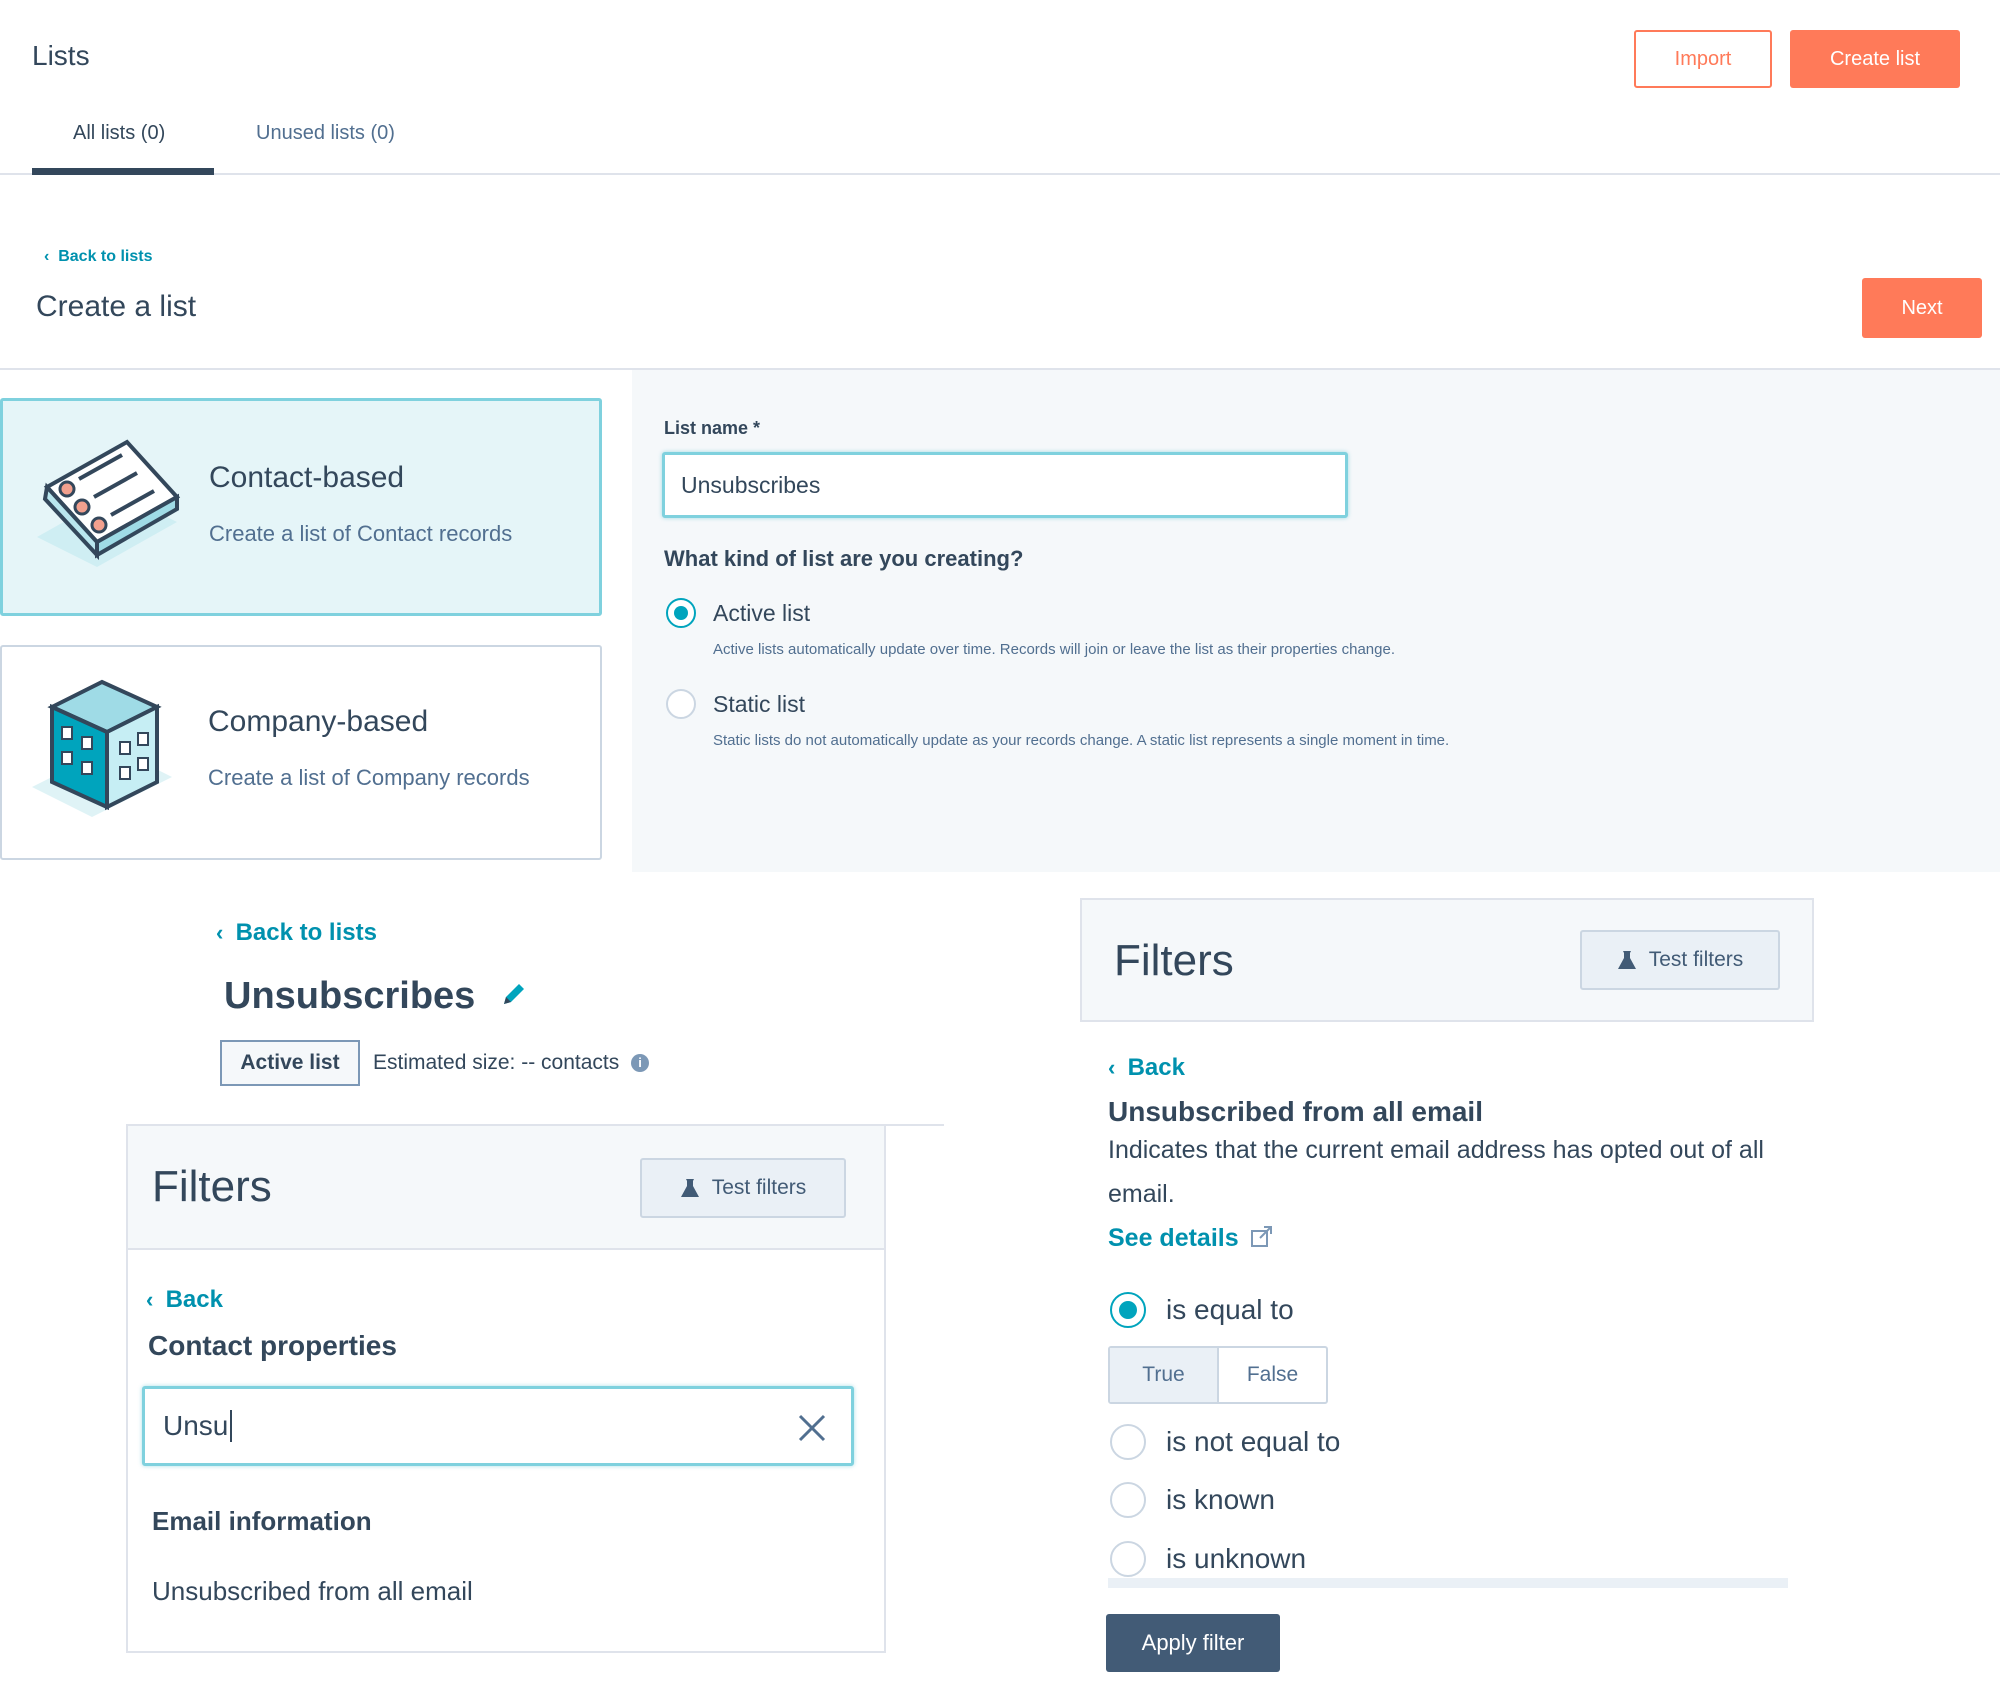  What do you see at coordinates (116, 306) in the screenshot?
I see `create-list-title: Create a list` at bounding box center [116, 306].